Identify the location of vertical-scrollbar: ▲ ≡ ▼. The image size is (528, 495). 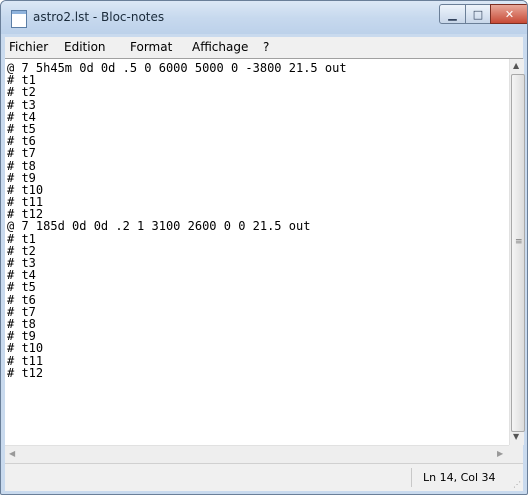
(517, 252).